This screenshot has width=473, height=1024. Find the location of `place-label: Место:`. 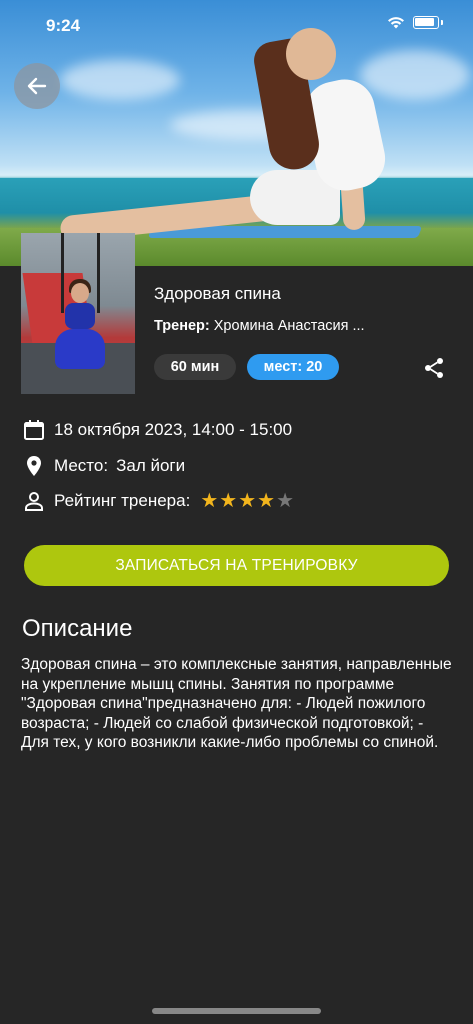

place-label: Место: is located at coordinates (81, 465).